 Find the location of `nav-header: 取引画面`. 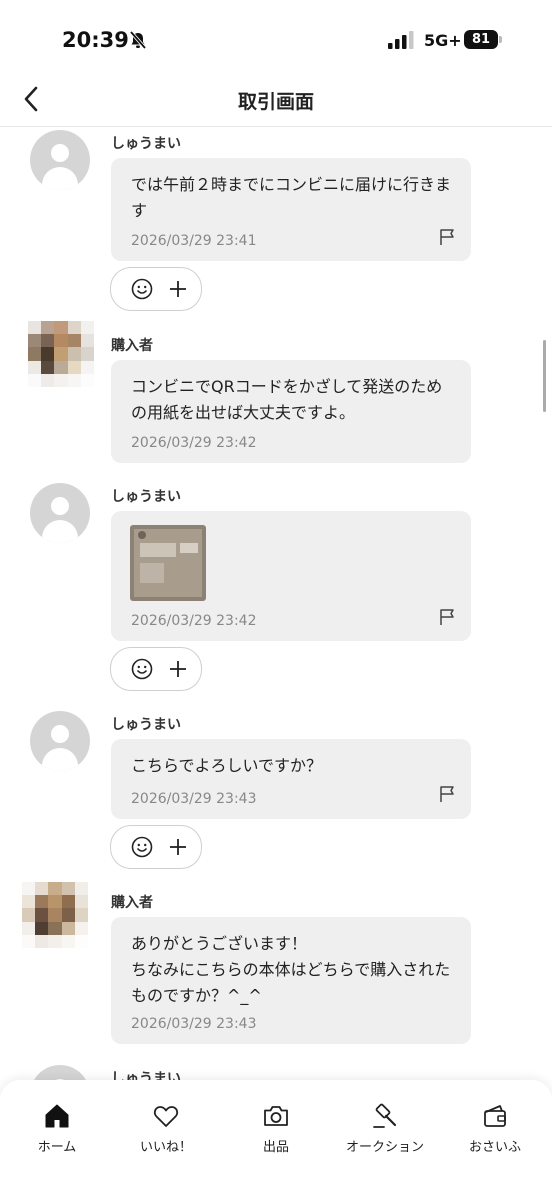

nav-header: 取引画面 is located at coordinates (276, 103).